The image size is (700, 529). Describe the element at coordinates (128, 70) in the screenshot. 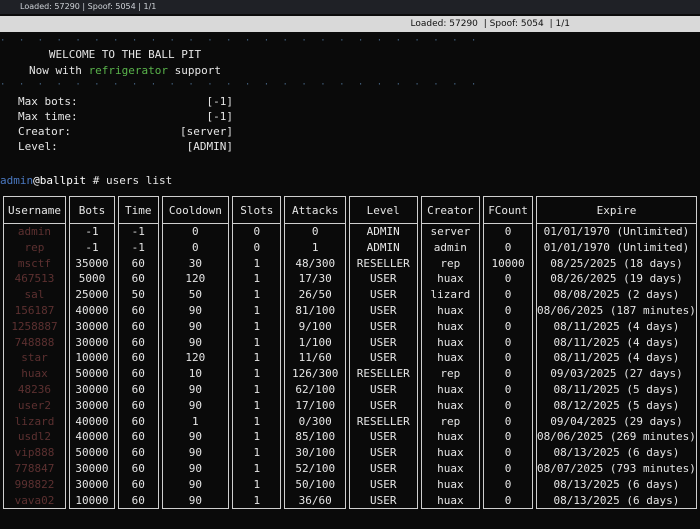

I see `banner-highlight: refrigerator` at that location.